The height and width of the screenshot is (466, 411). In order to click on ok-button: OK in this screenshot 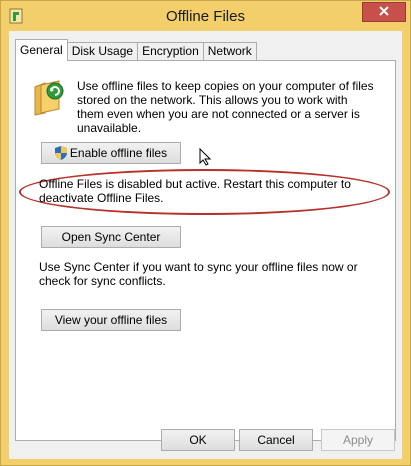, I will do `click(198, 440)`.